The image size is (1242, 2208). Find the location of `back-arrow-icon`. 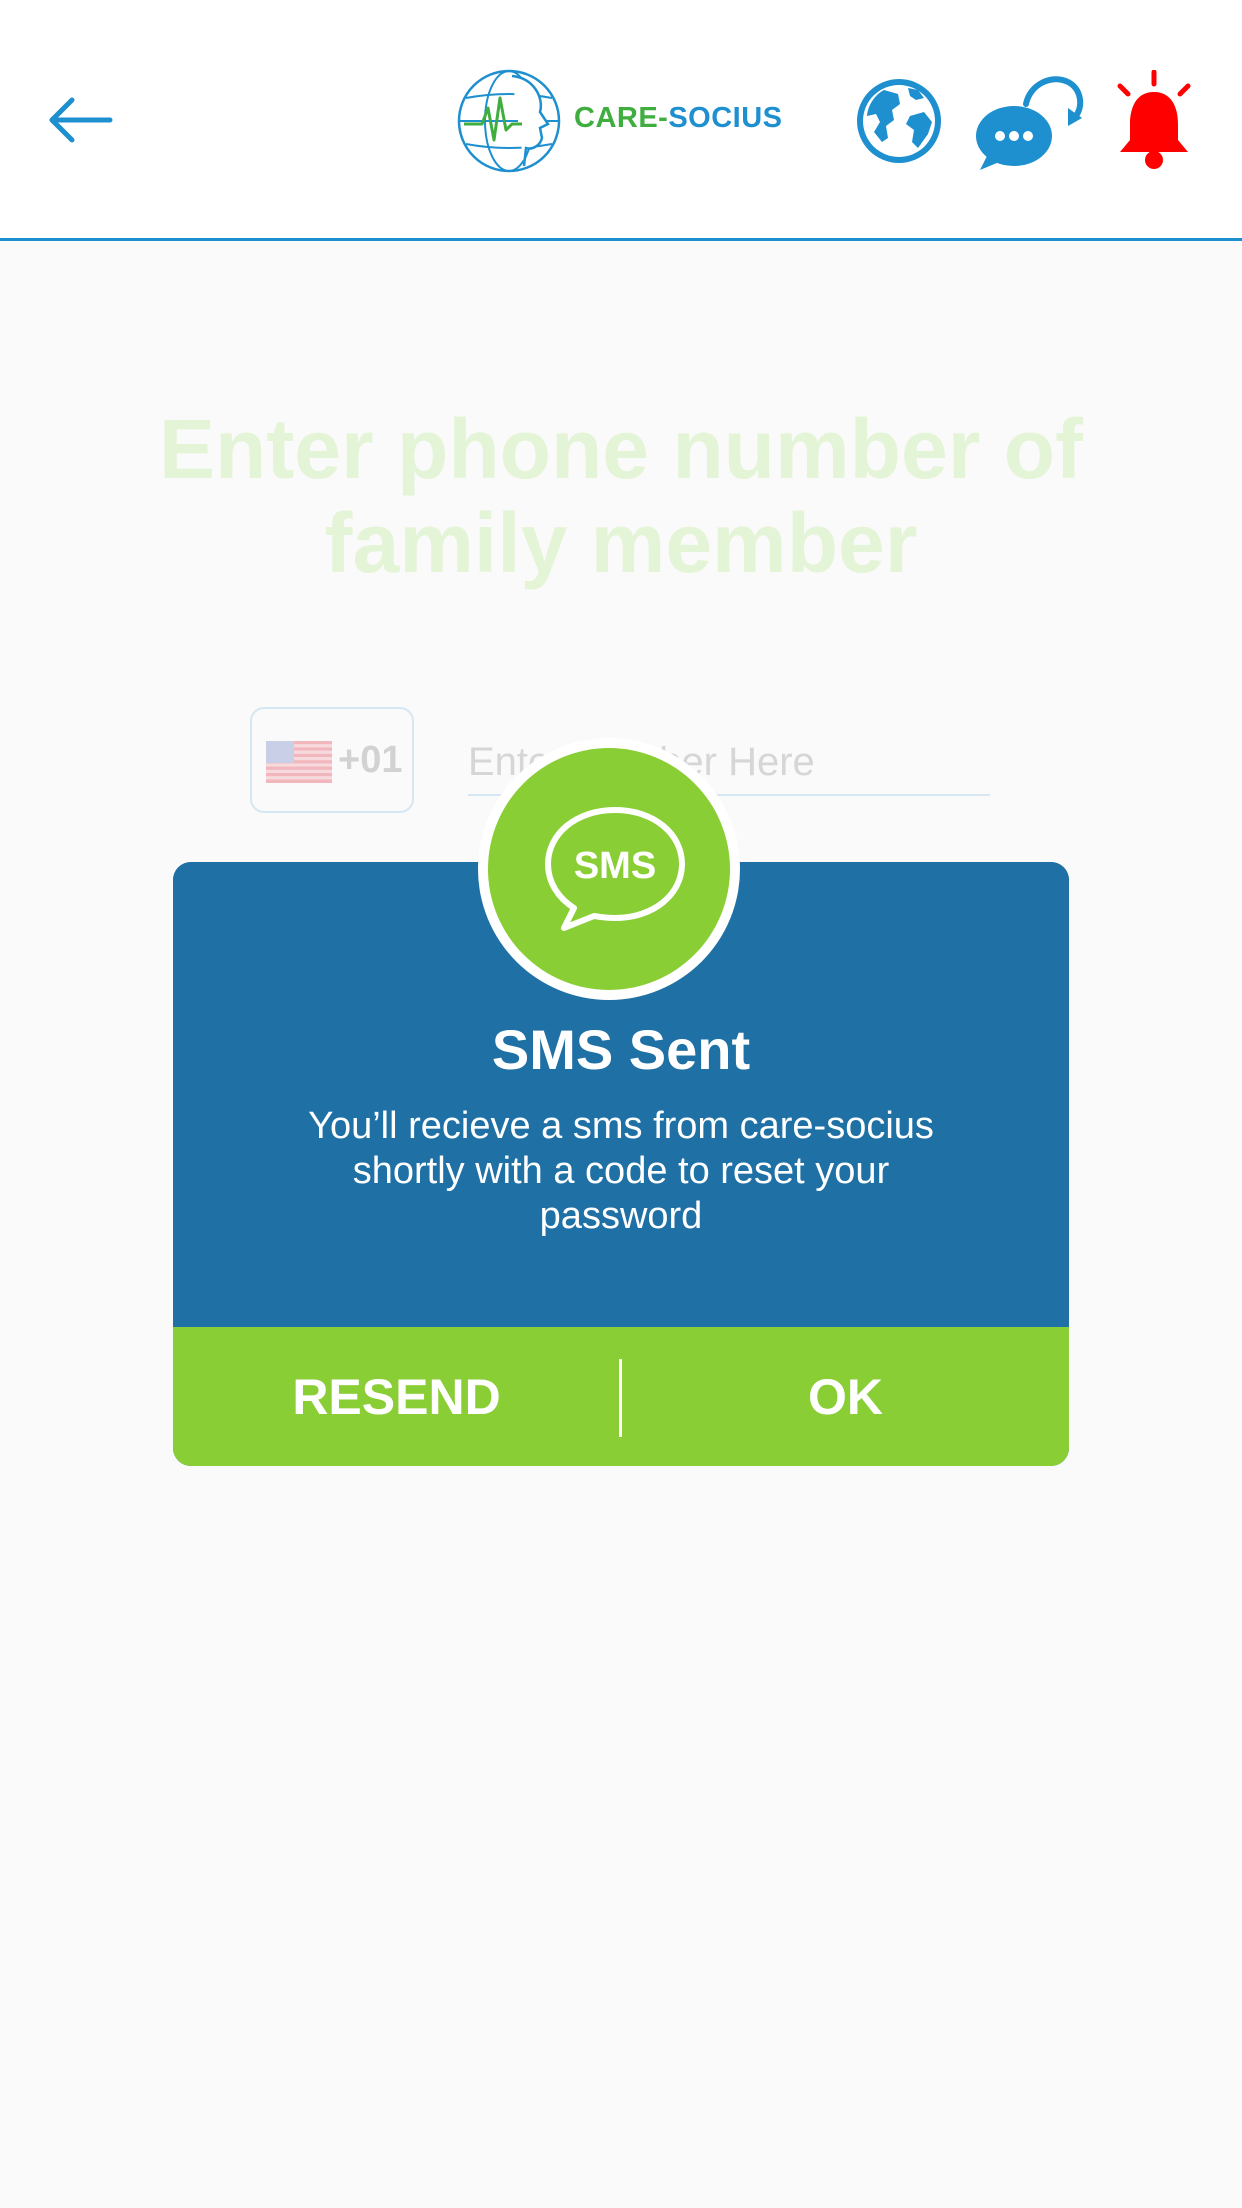

back-arrow-icon is located at coordinates (81, 120).